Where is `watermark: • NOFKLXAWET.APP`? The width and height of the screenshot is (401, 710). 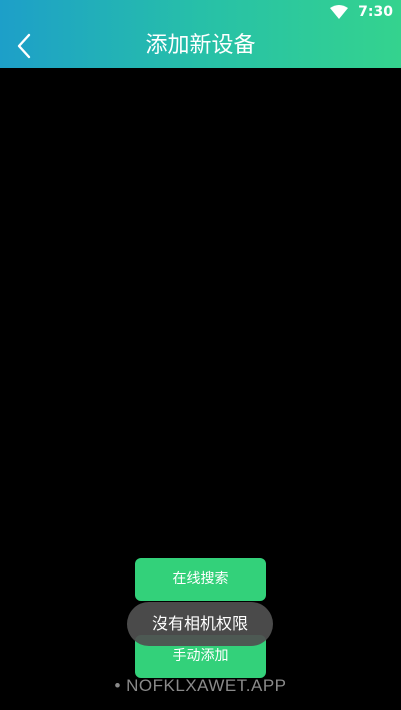
watermark: • NOFKLXAWET.APP is located at coordinates (200, 685).